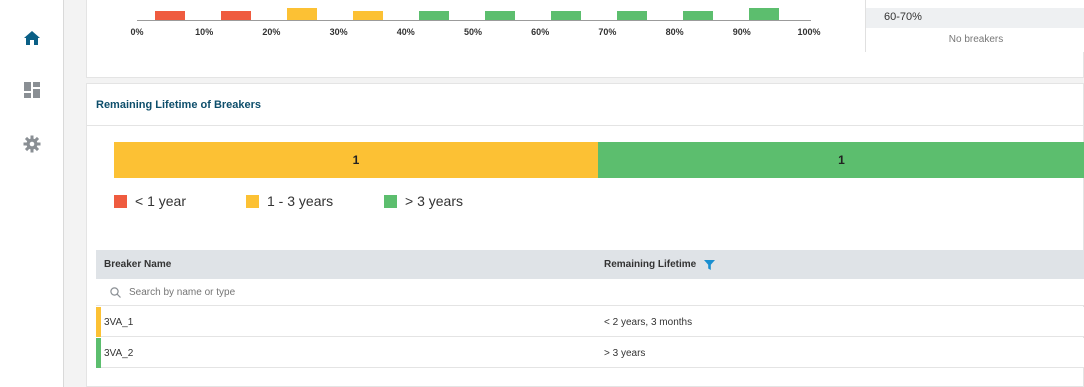 The height and width of the screenshot is (387, 1084). I want to click on bar-segment-1-3-years: 1, so click(356, 160).